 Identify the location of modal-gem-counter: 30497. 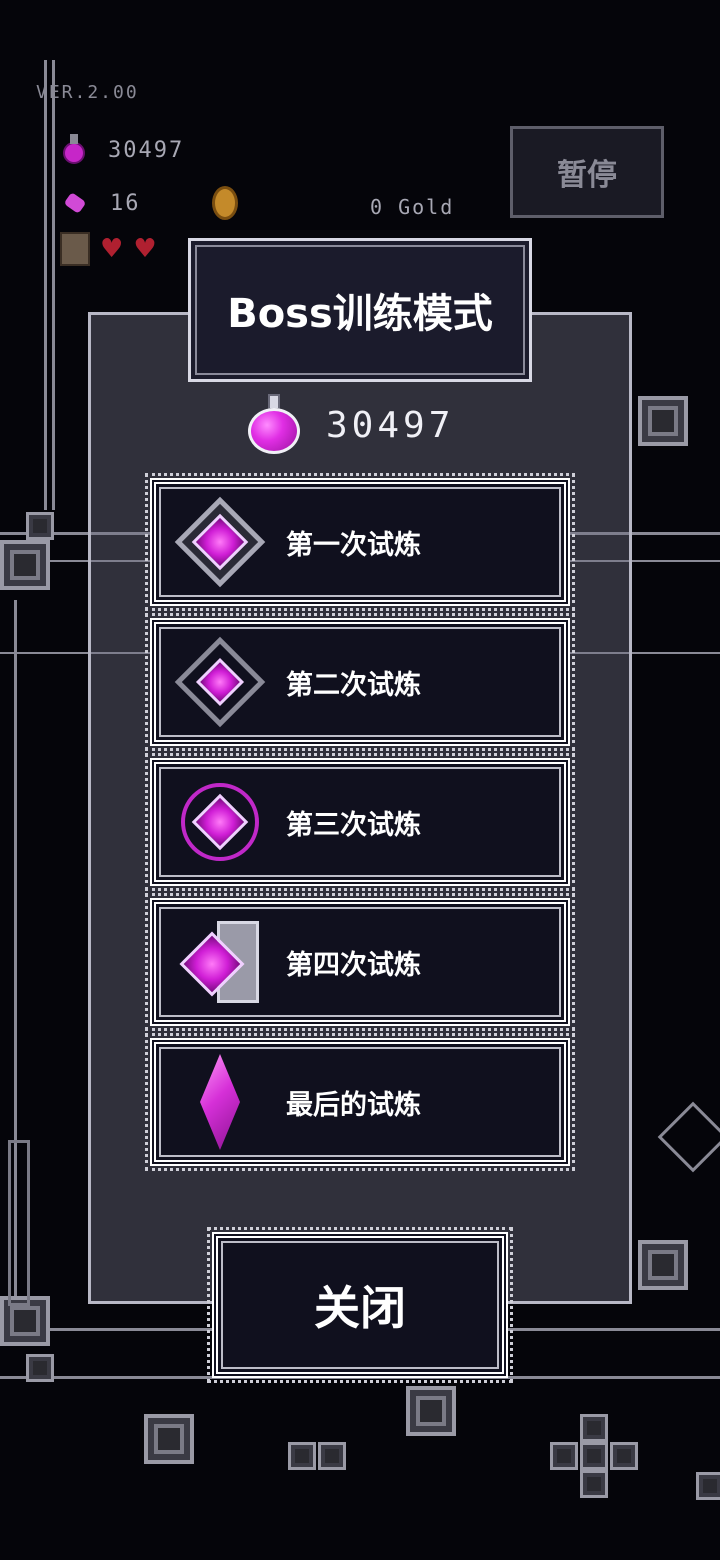
(350, 425).